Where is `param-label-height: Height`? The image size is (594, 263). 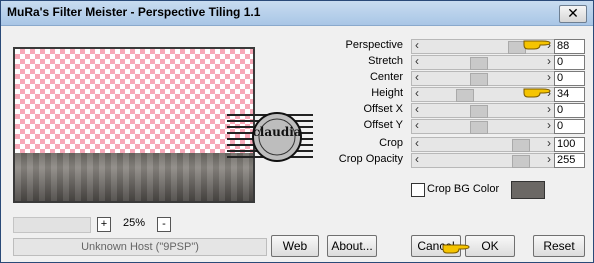
param-label-height: Height is located at coordinates (387, 93).